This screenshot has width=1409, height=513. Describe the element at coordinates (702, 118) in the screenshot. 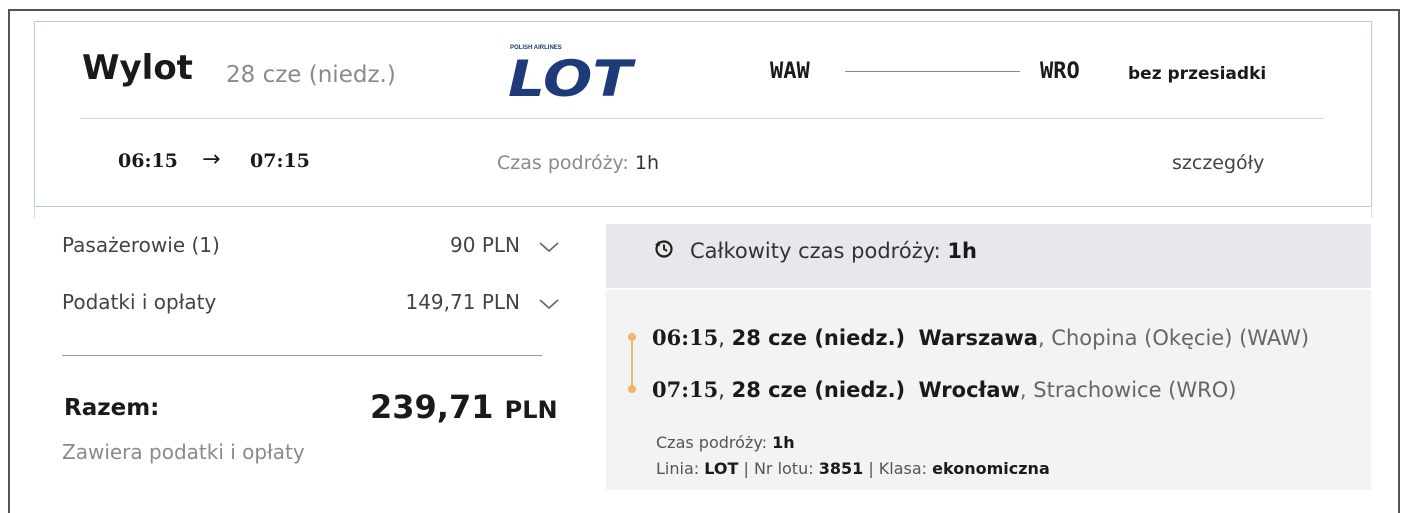

I see `header-divider` at that location.